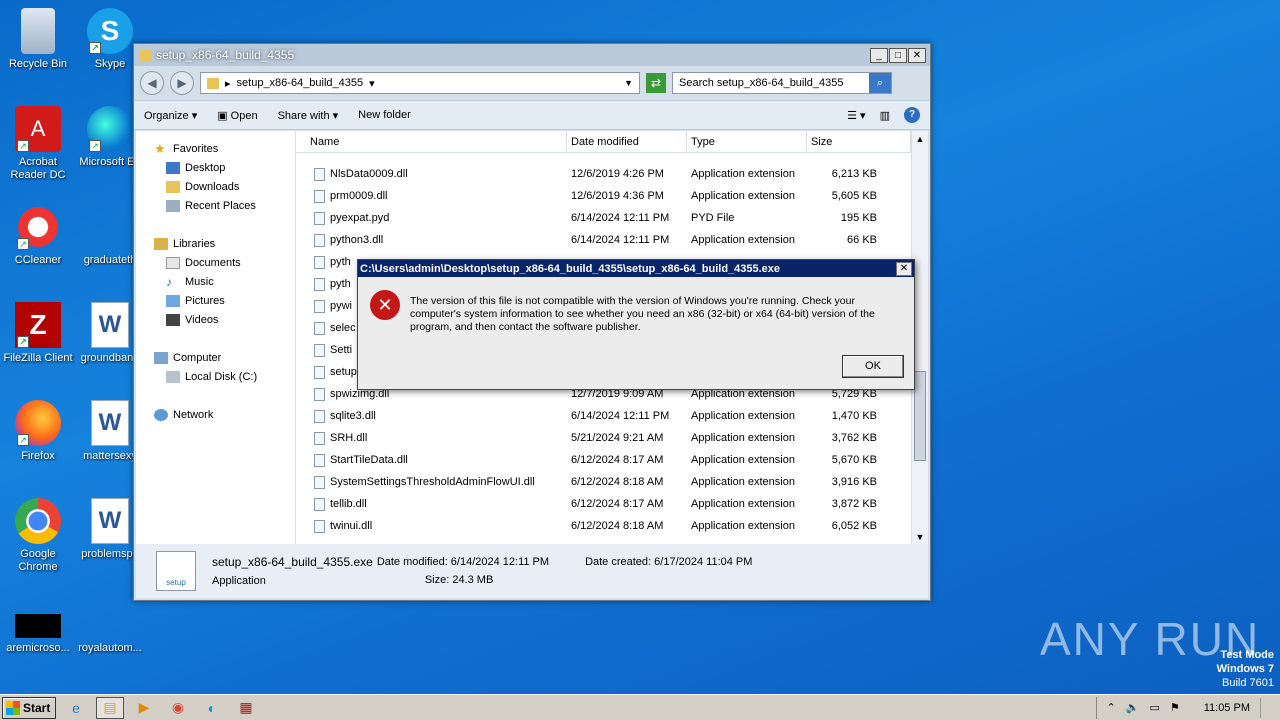 Image resolution: width=1280 pixels, height=720 pixels. What do you see at coordinates (308, 115) in the screenshot?
I see `share-with-button: Share with ▾` at bounding box center [308, 115].